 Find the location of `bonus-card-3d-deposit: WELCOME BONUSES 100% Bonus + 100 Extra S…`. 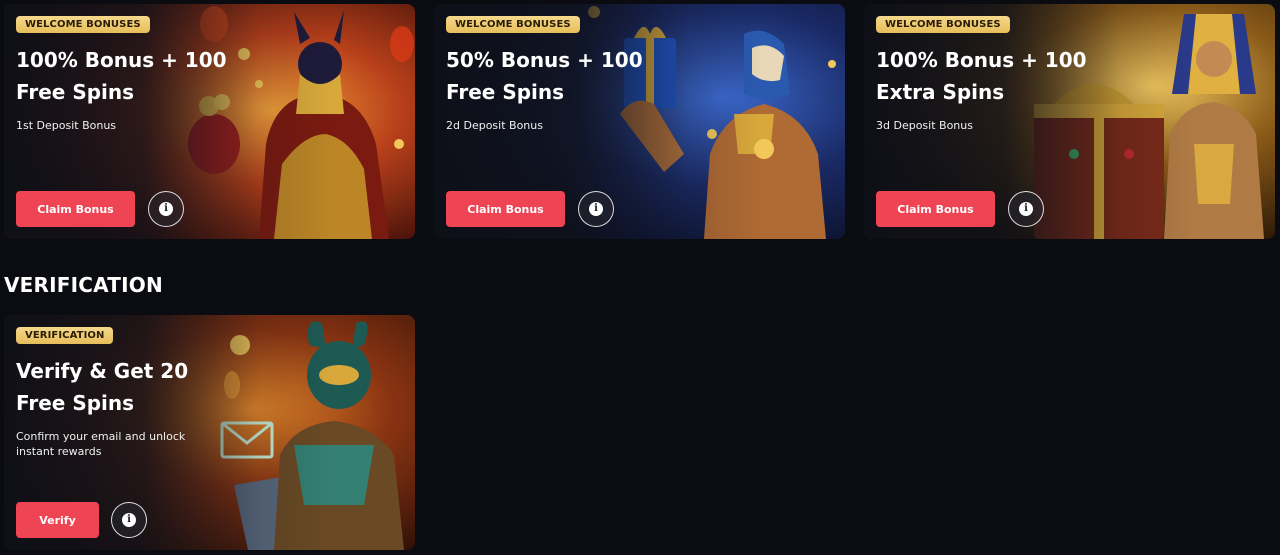

bonus-card-3d-deposit: WELCOME BONUSES 100% Bonus + 100 Extra S… is located at coordinates (1069, 121).